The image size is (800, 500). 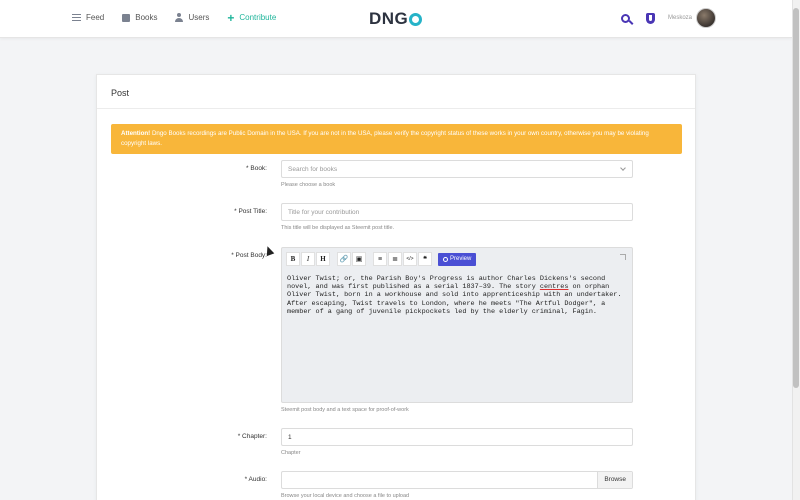 I want to click on image-icon: ▣, so click(x=359, y=259).